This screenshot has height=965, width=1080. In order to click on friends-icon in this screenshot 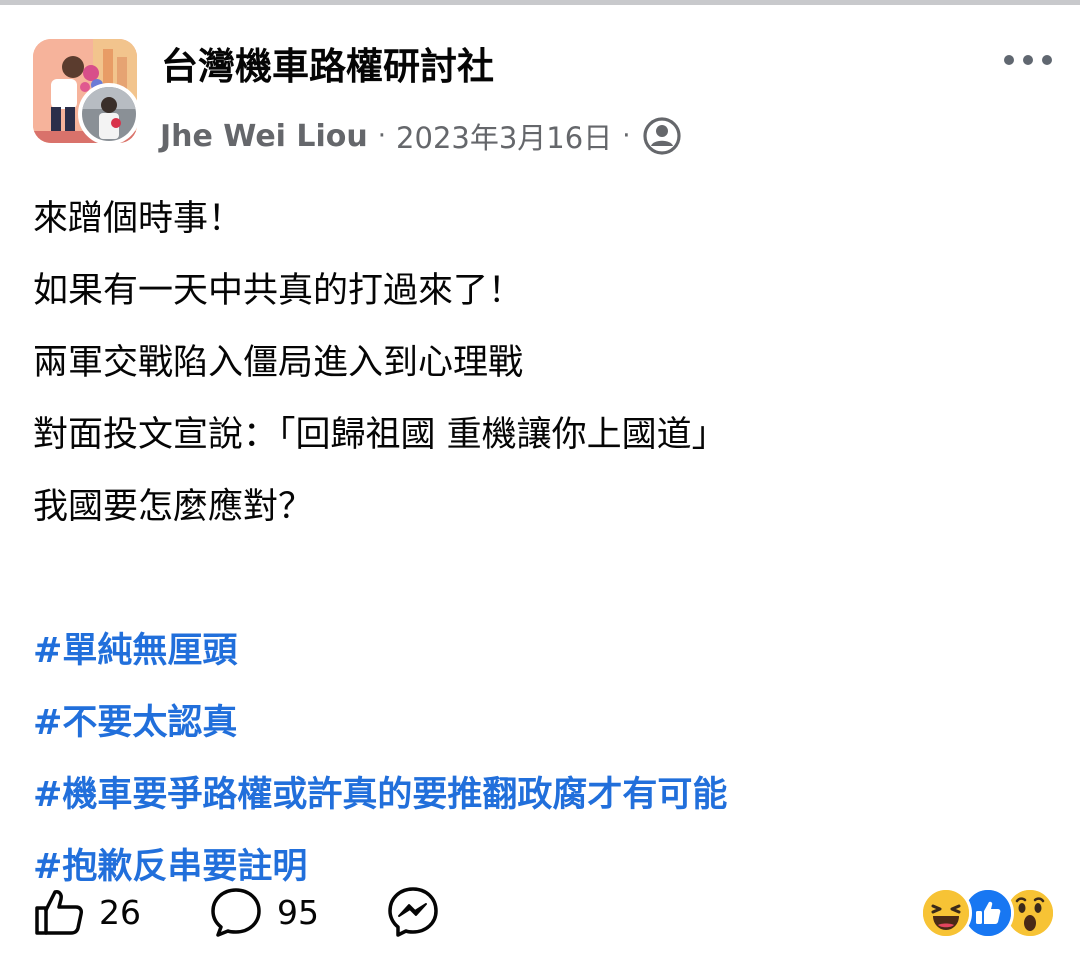, I will do `click(662, 136)`.